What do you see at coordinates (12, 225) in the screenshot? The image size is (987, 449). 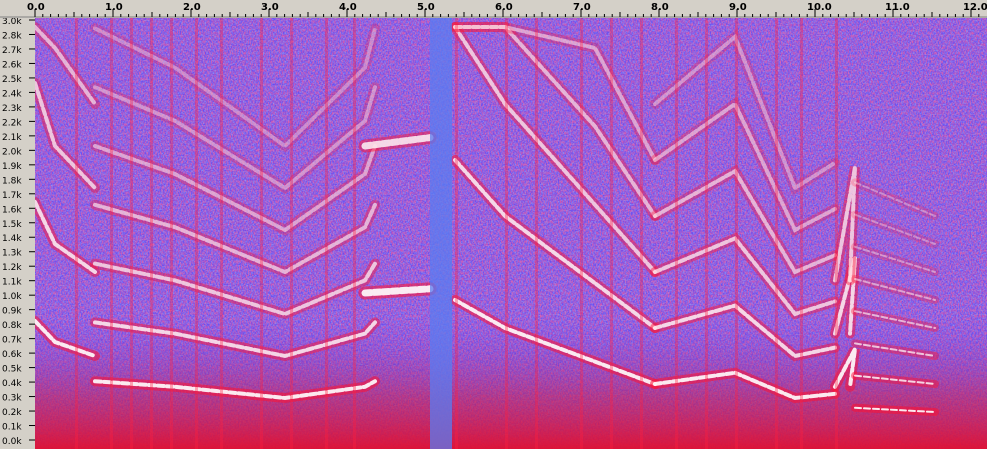 I see `freq-tick-label: 1.5k` at bounding box center [12, 225].